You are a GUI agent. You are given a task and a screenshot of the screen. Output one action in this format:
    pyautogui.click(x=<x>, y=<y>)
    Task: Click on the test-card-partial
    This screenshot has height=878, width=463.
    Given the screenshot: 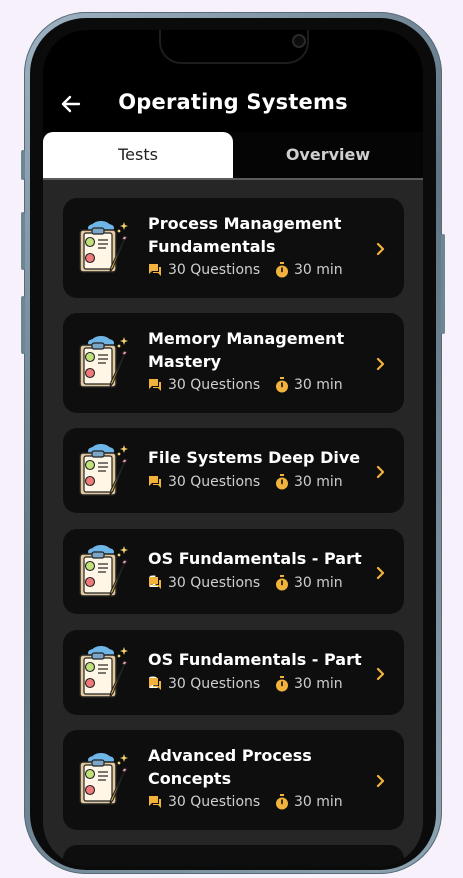 What is the action you would take?
    pyautogui.click(x=233, y=855)
    